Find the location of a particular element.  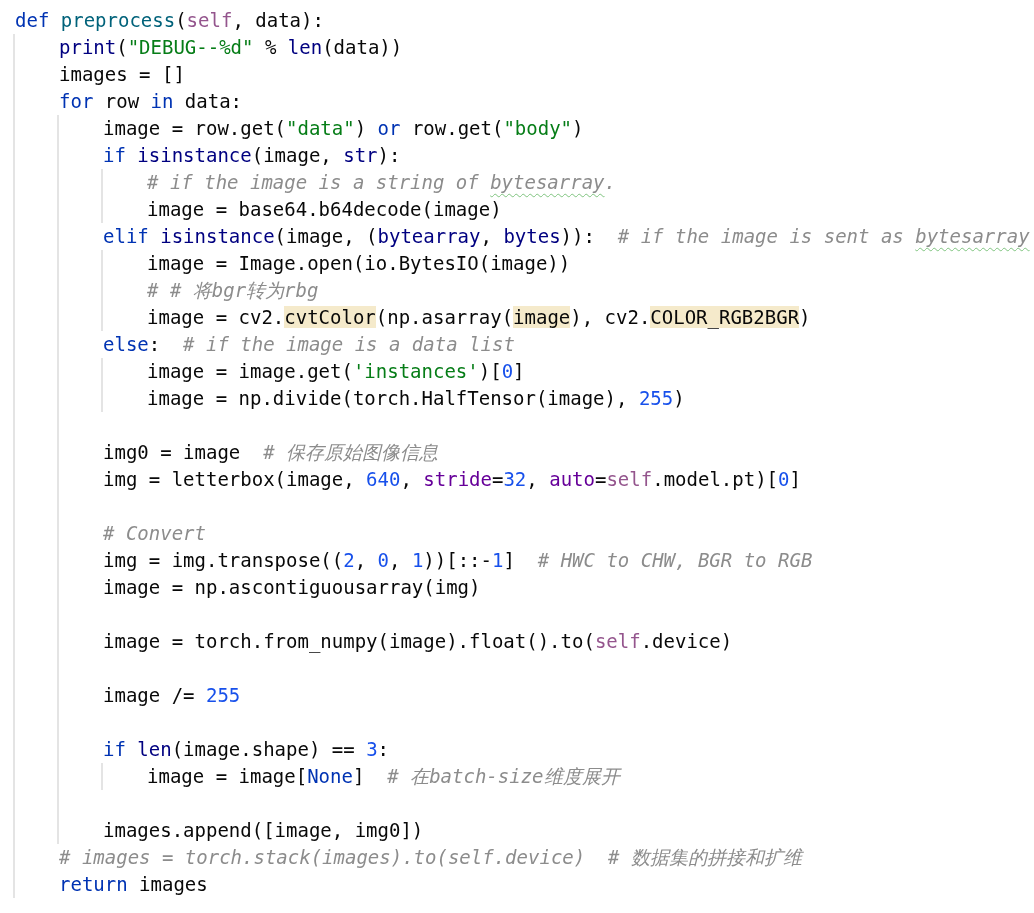

code-line: image = cv2.cvtColor(np.asarray(image), cv2.COLOR_RGB2BGR) is located at coordinates (479, 318).